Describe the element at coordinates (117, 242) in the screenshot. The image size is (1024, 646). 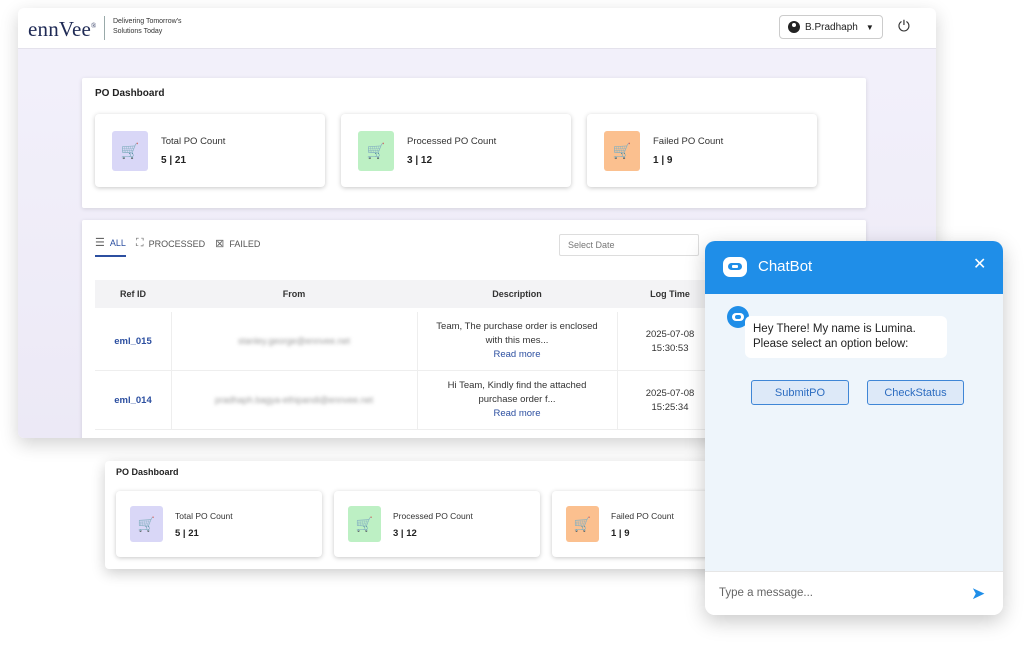
I see `tab-label: ALL` at that location.